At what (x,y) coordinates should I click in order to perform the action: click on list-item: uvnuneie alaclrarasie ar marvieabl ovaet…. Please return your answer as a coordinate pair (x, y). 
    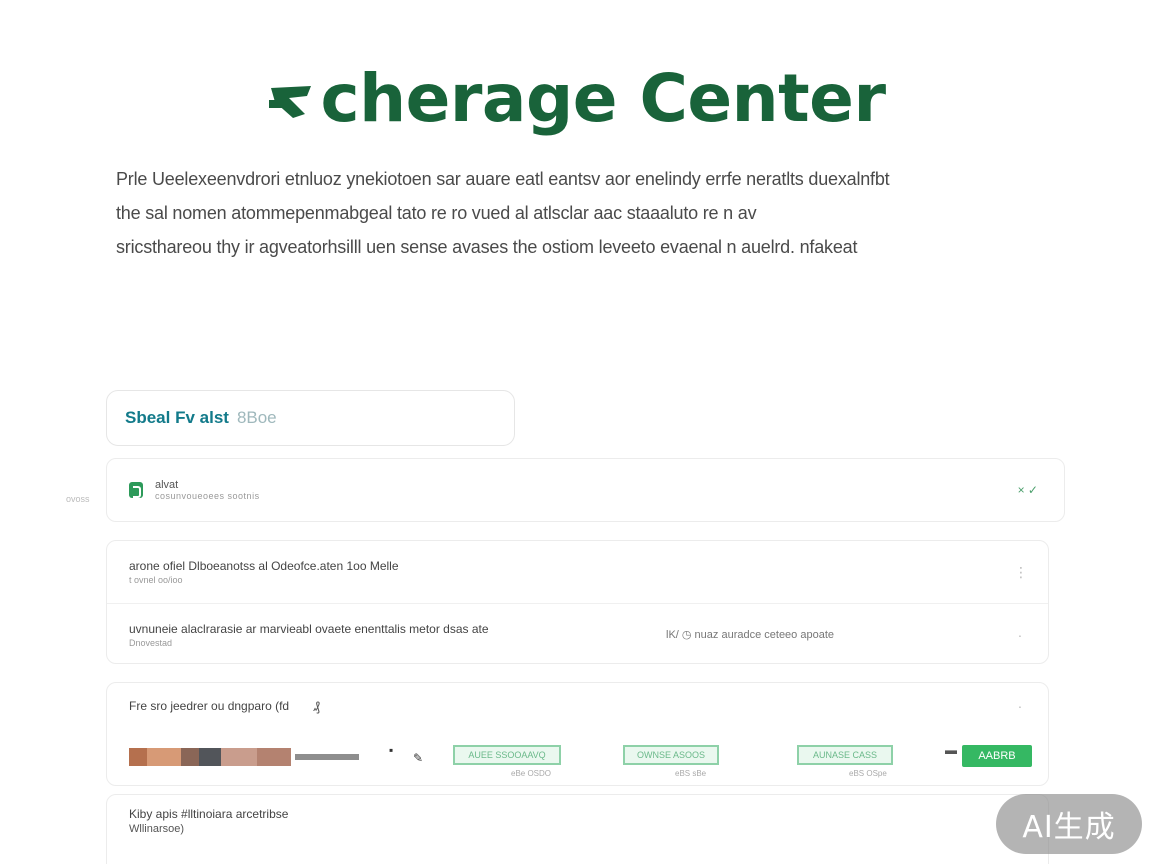
    Looking at the image, I should click on (577, 634).